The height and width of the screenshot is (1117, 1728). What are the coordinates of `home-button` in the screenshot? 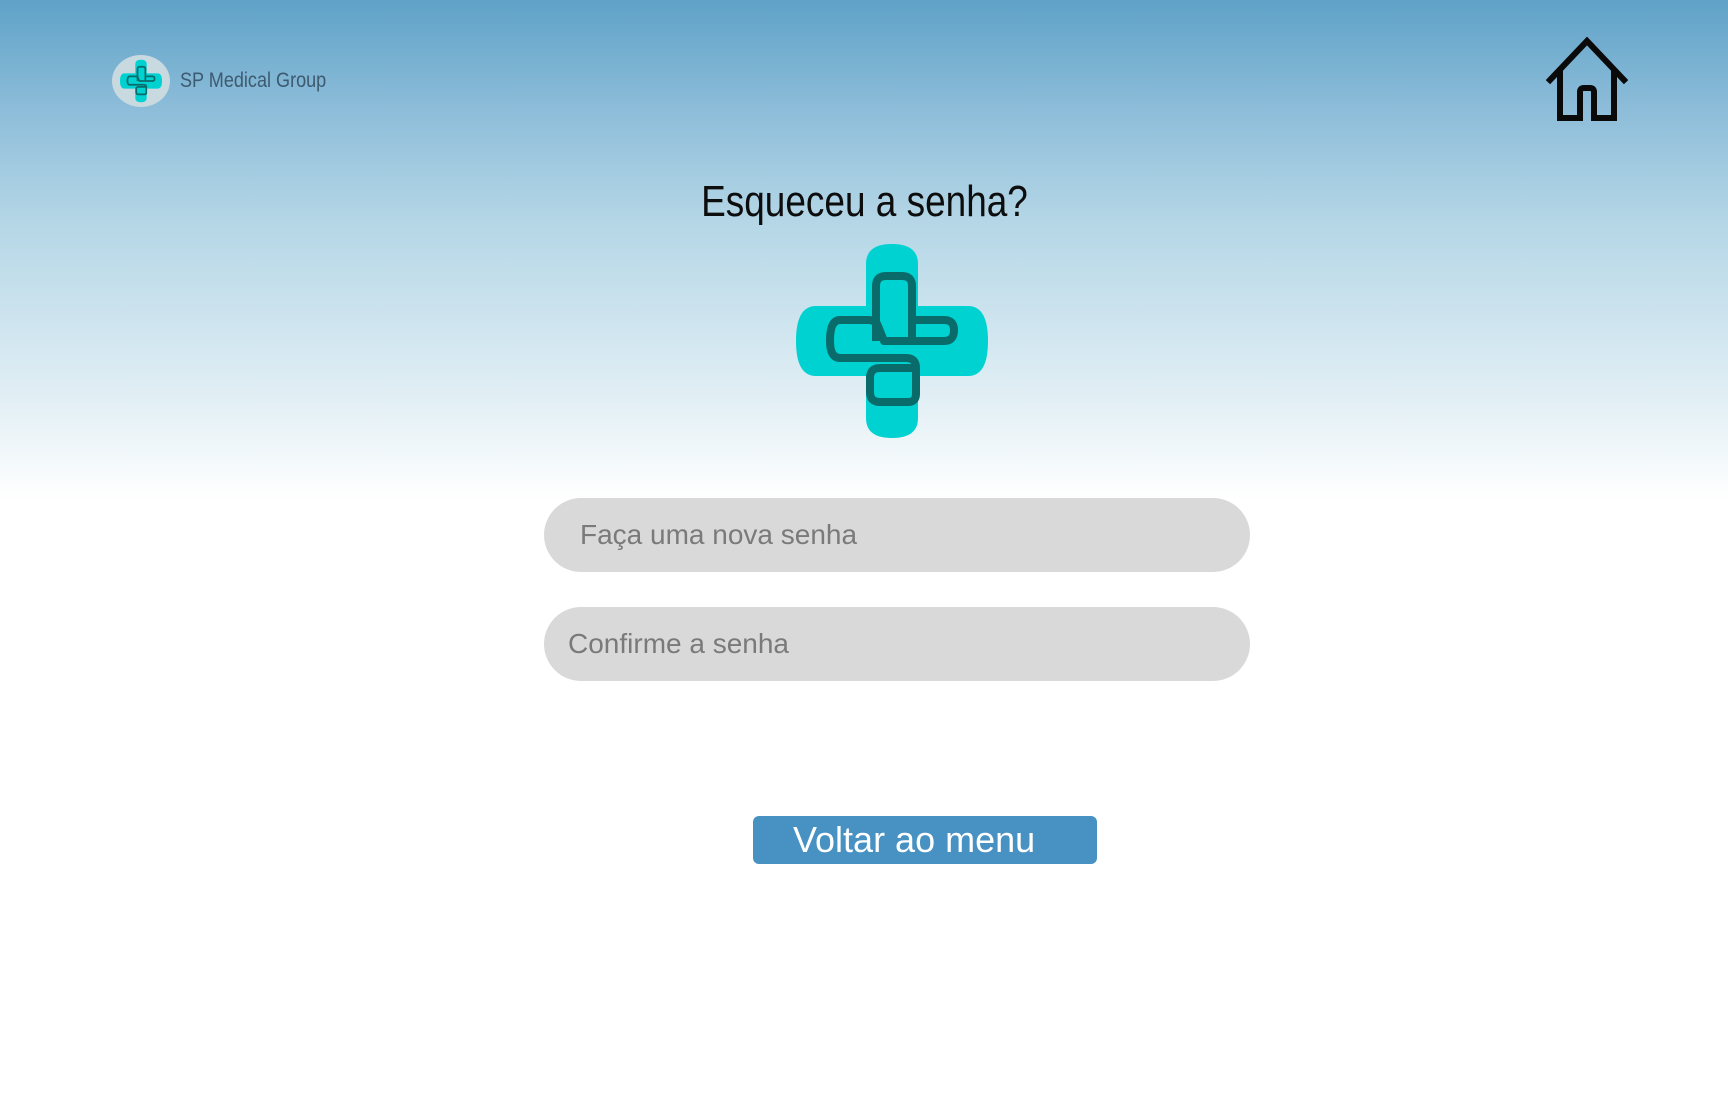 It's located at (1587, 79).